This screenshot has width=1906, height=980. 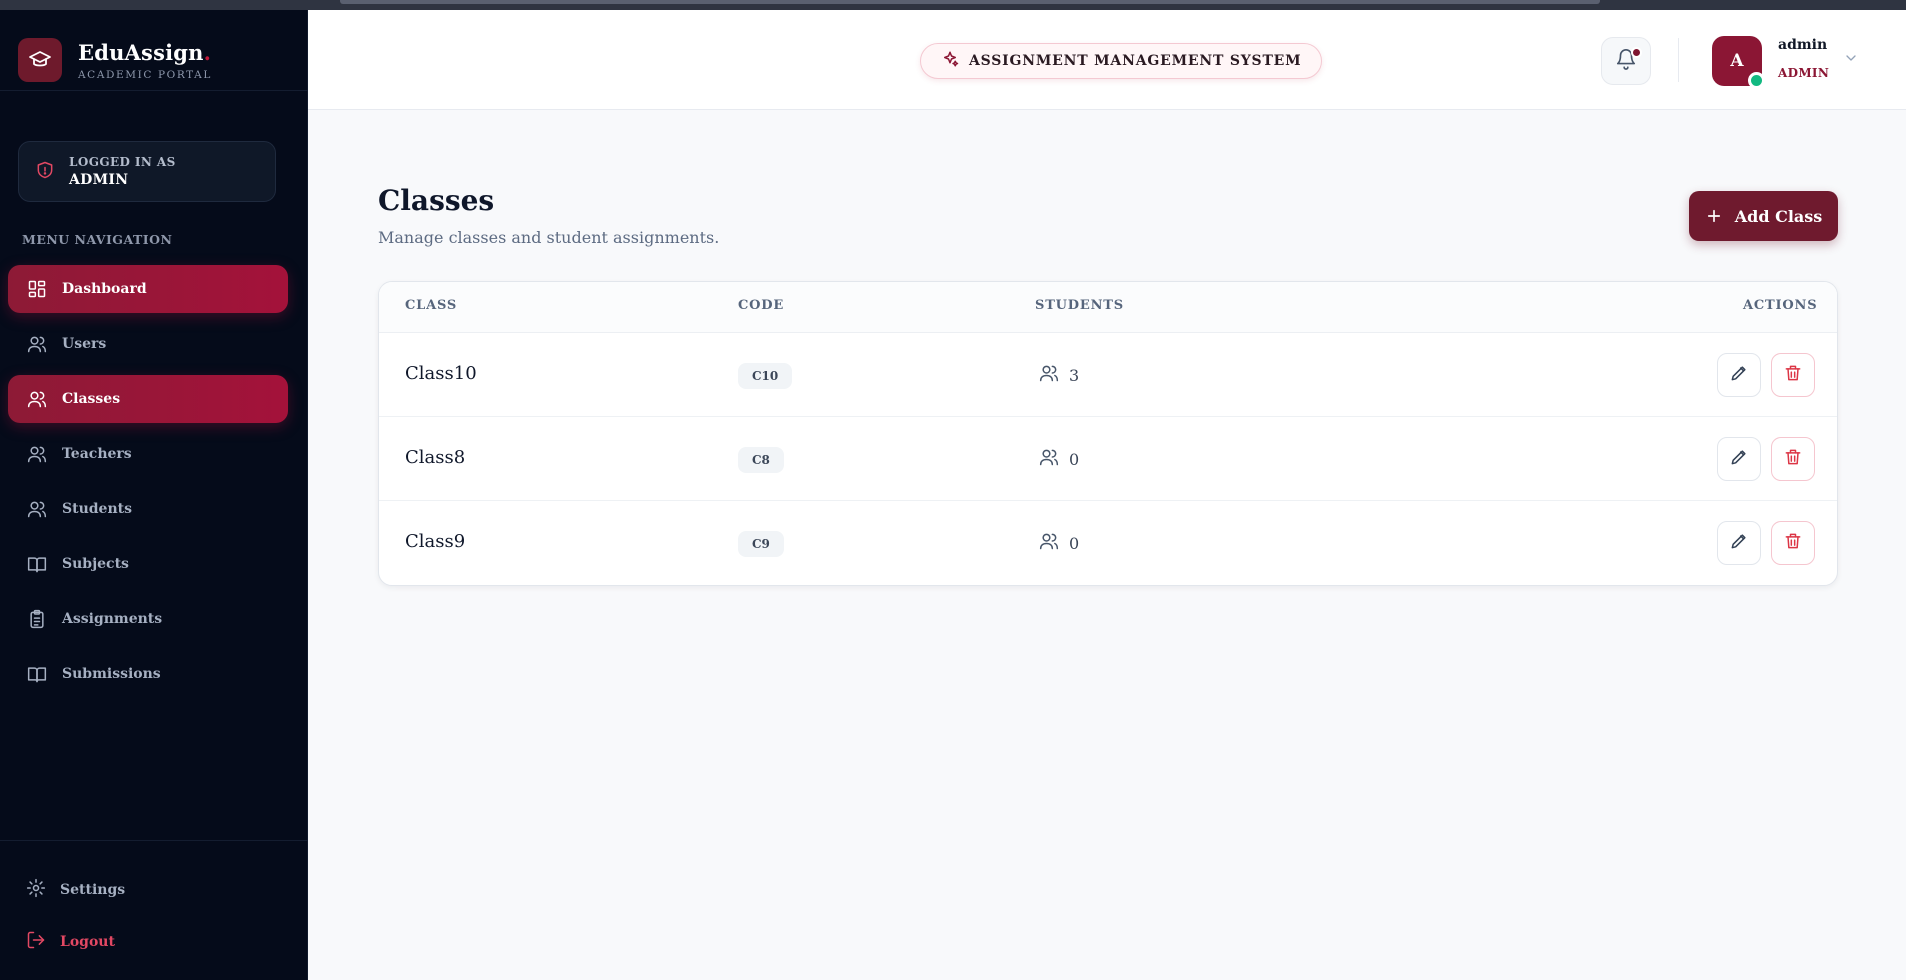 I want to click on user-role: ADMIN, so click(x=1804, y=73).